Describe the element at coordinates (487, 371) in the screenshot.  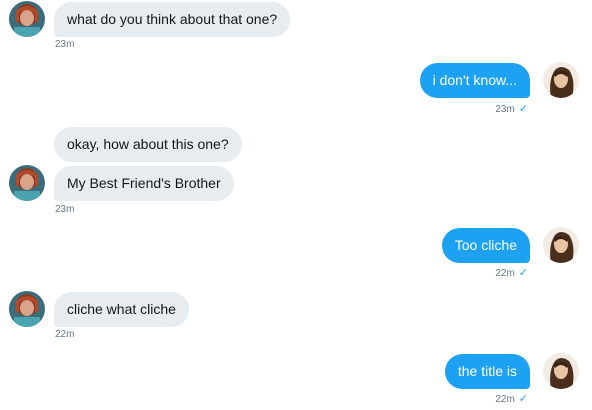
I see `outgoing-message-bubble: the title is` at that location.